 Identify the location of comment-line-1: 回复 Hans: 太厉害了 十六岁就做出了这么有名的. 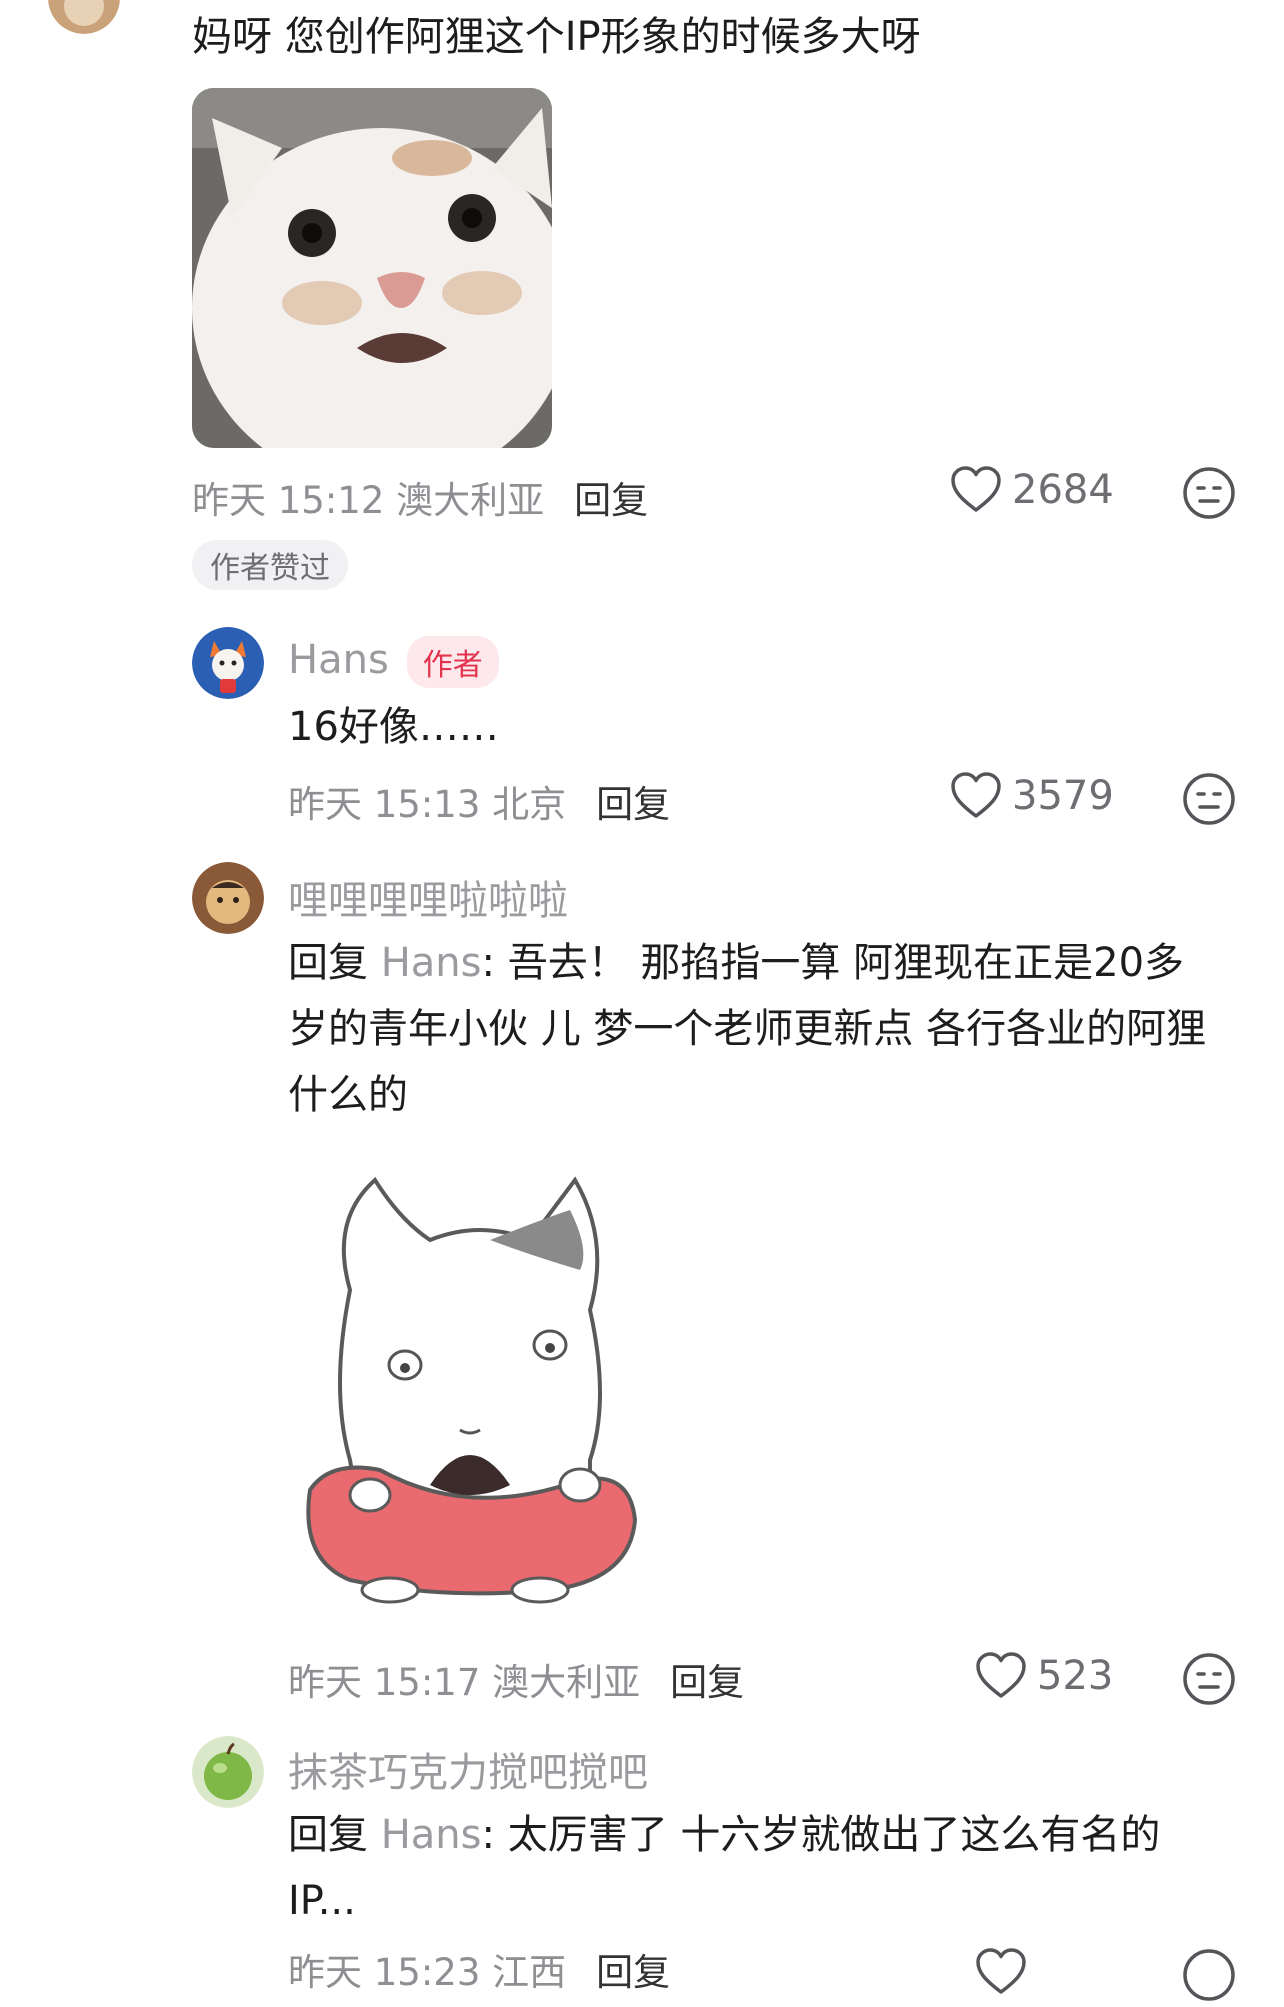
(768, 1835).